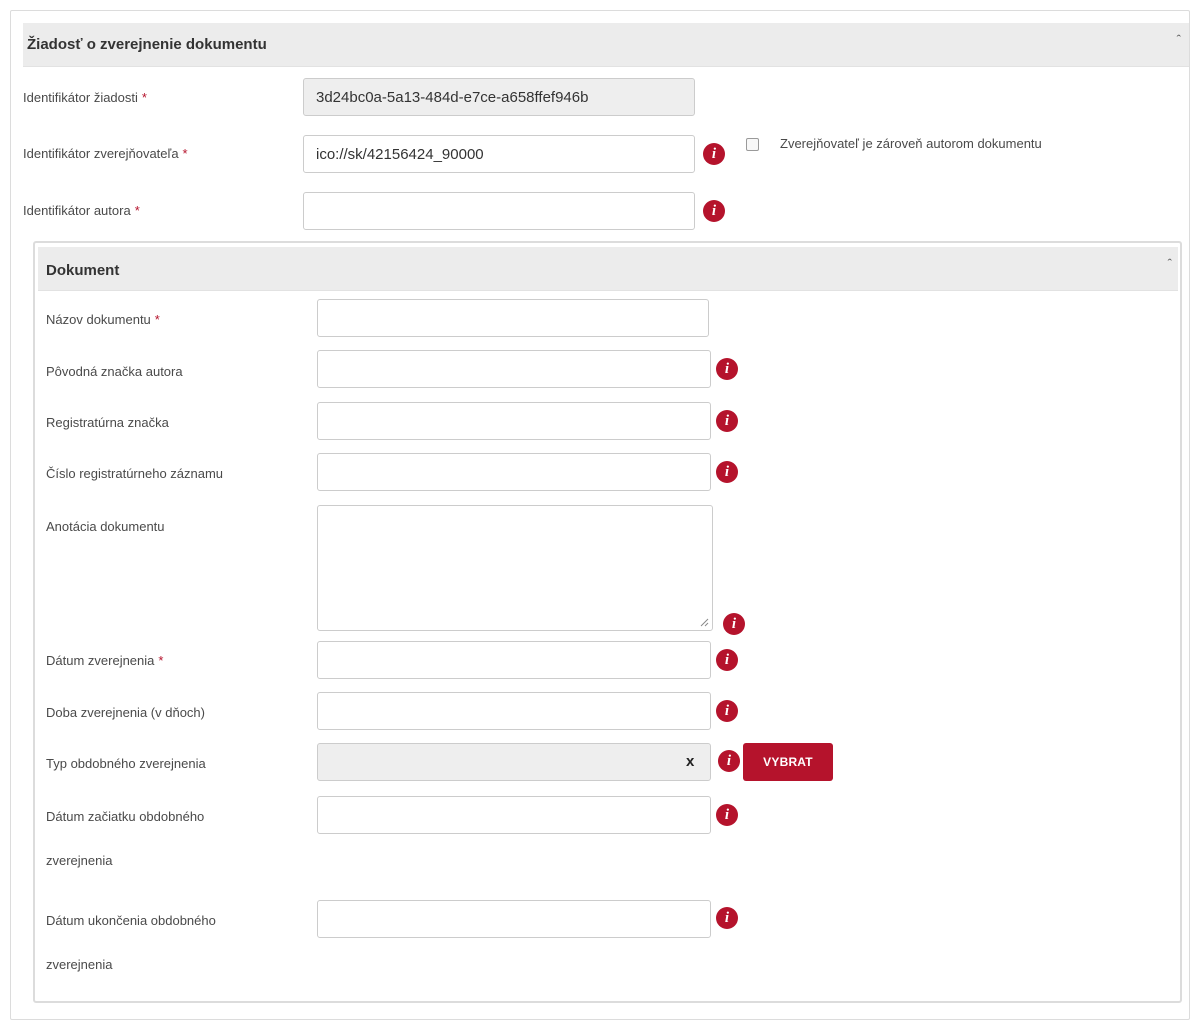 The image size is (1192, 1030). What do you see at coordinates (499, 97) in the screenshot?
I see `request-id-field: 3d24bc0a-5a13-484d-e7ce-a658ffef946b` at bounding box center [499, 97].